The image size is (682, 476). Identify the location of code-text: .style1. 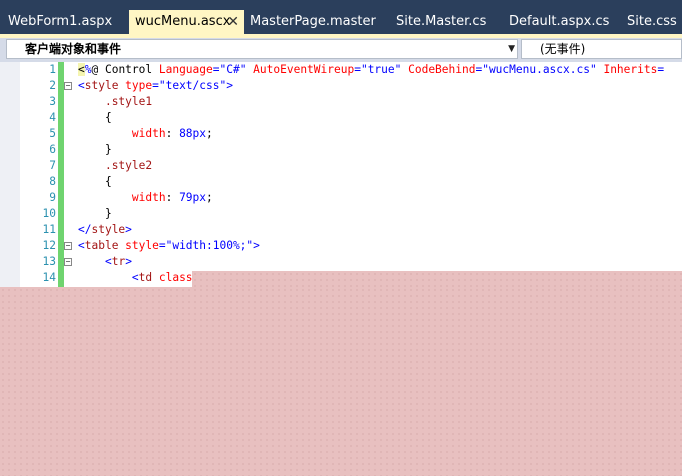
(115, 102).